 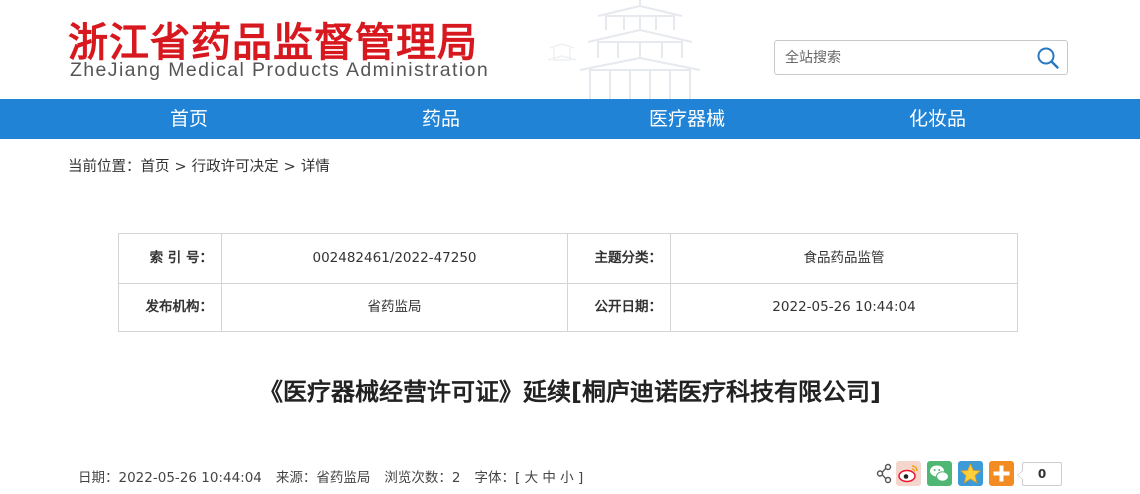 I want to click on meta-category-label: 主题分类：, so click(x=628, y=258).